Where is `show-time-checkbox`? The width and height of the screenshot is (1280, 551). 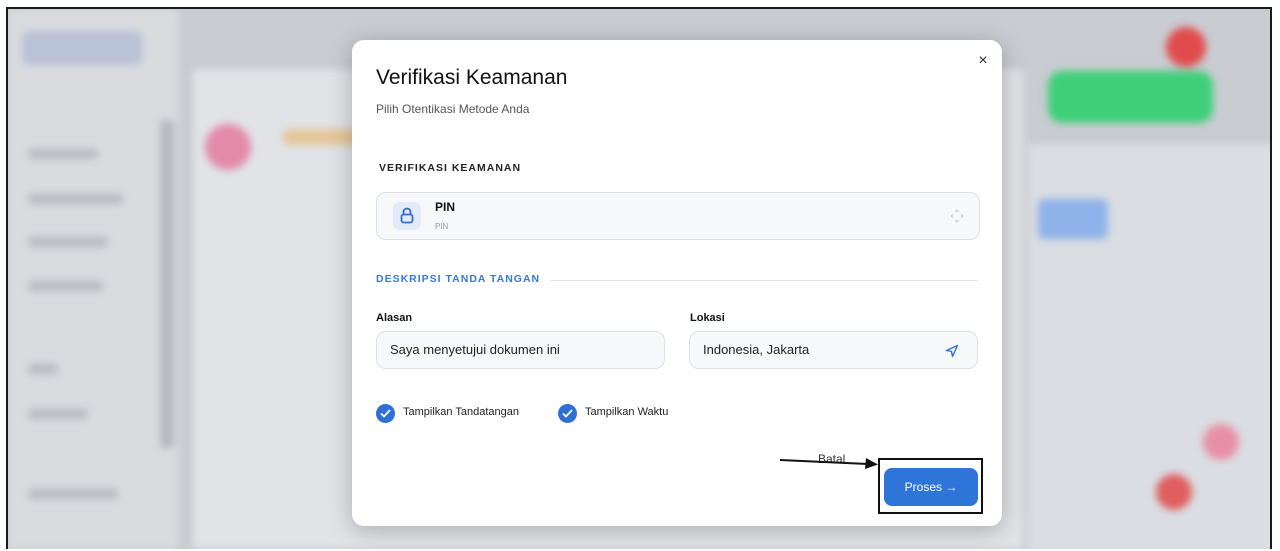
show-time-checkbox is located at coordinates (567, 413).